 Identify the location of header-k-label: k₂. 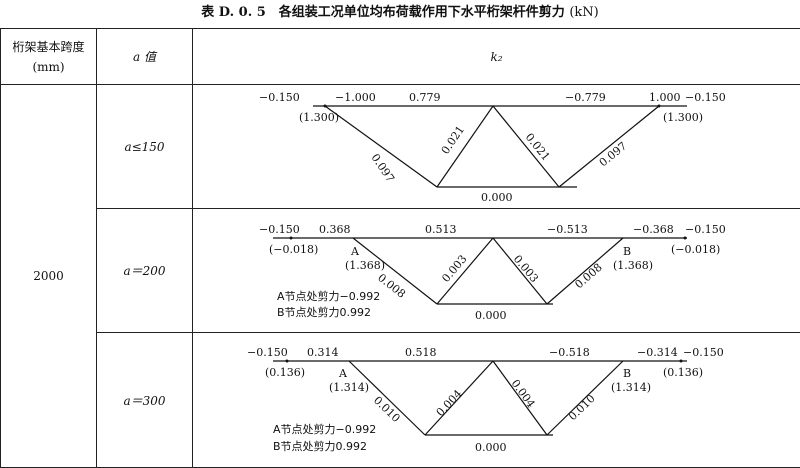
(496, 57).